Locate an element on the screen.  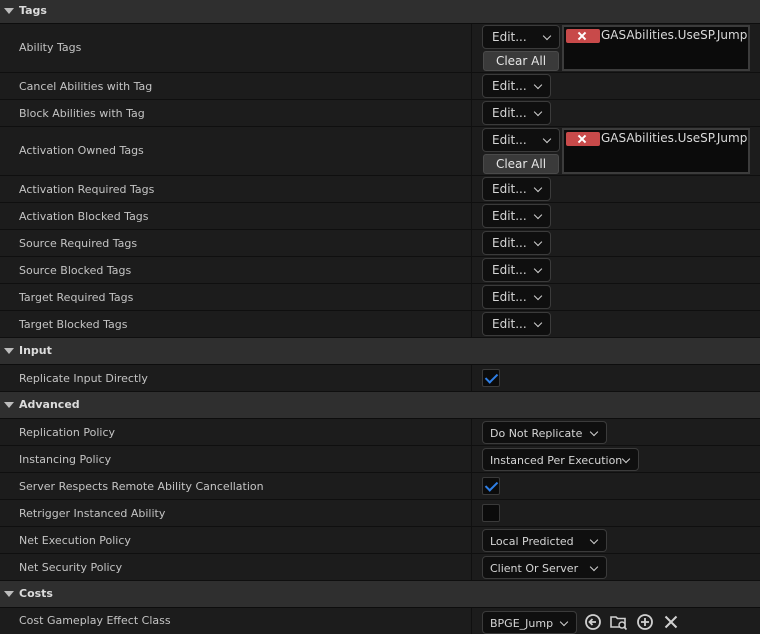
section-header-costs: Costs is located at coordinates (380, 594).